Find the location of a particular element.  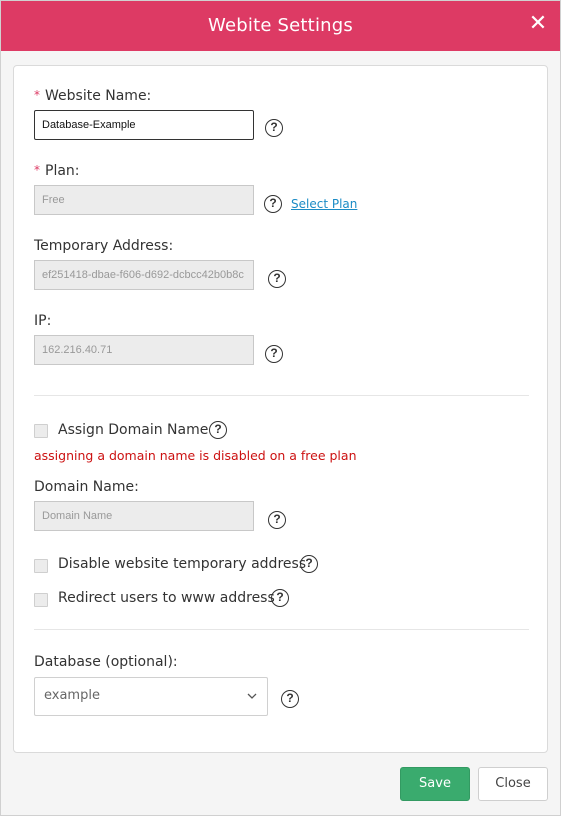

redirect-www-label: Redirect users to www address is located at coordinates (166, 598).